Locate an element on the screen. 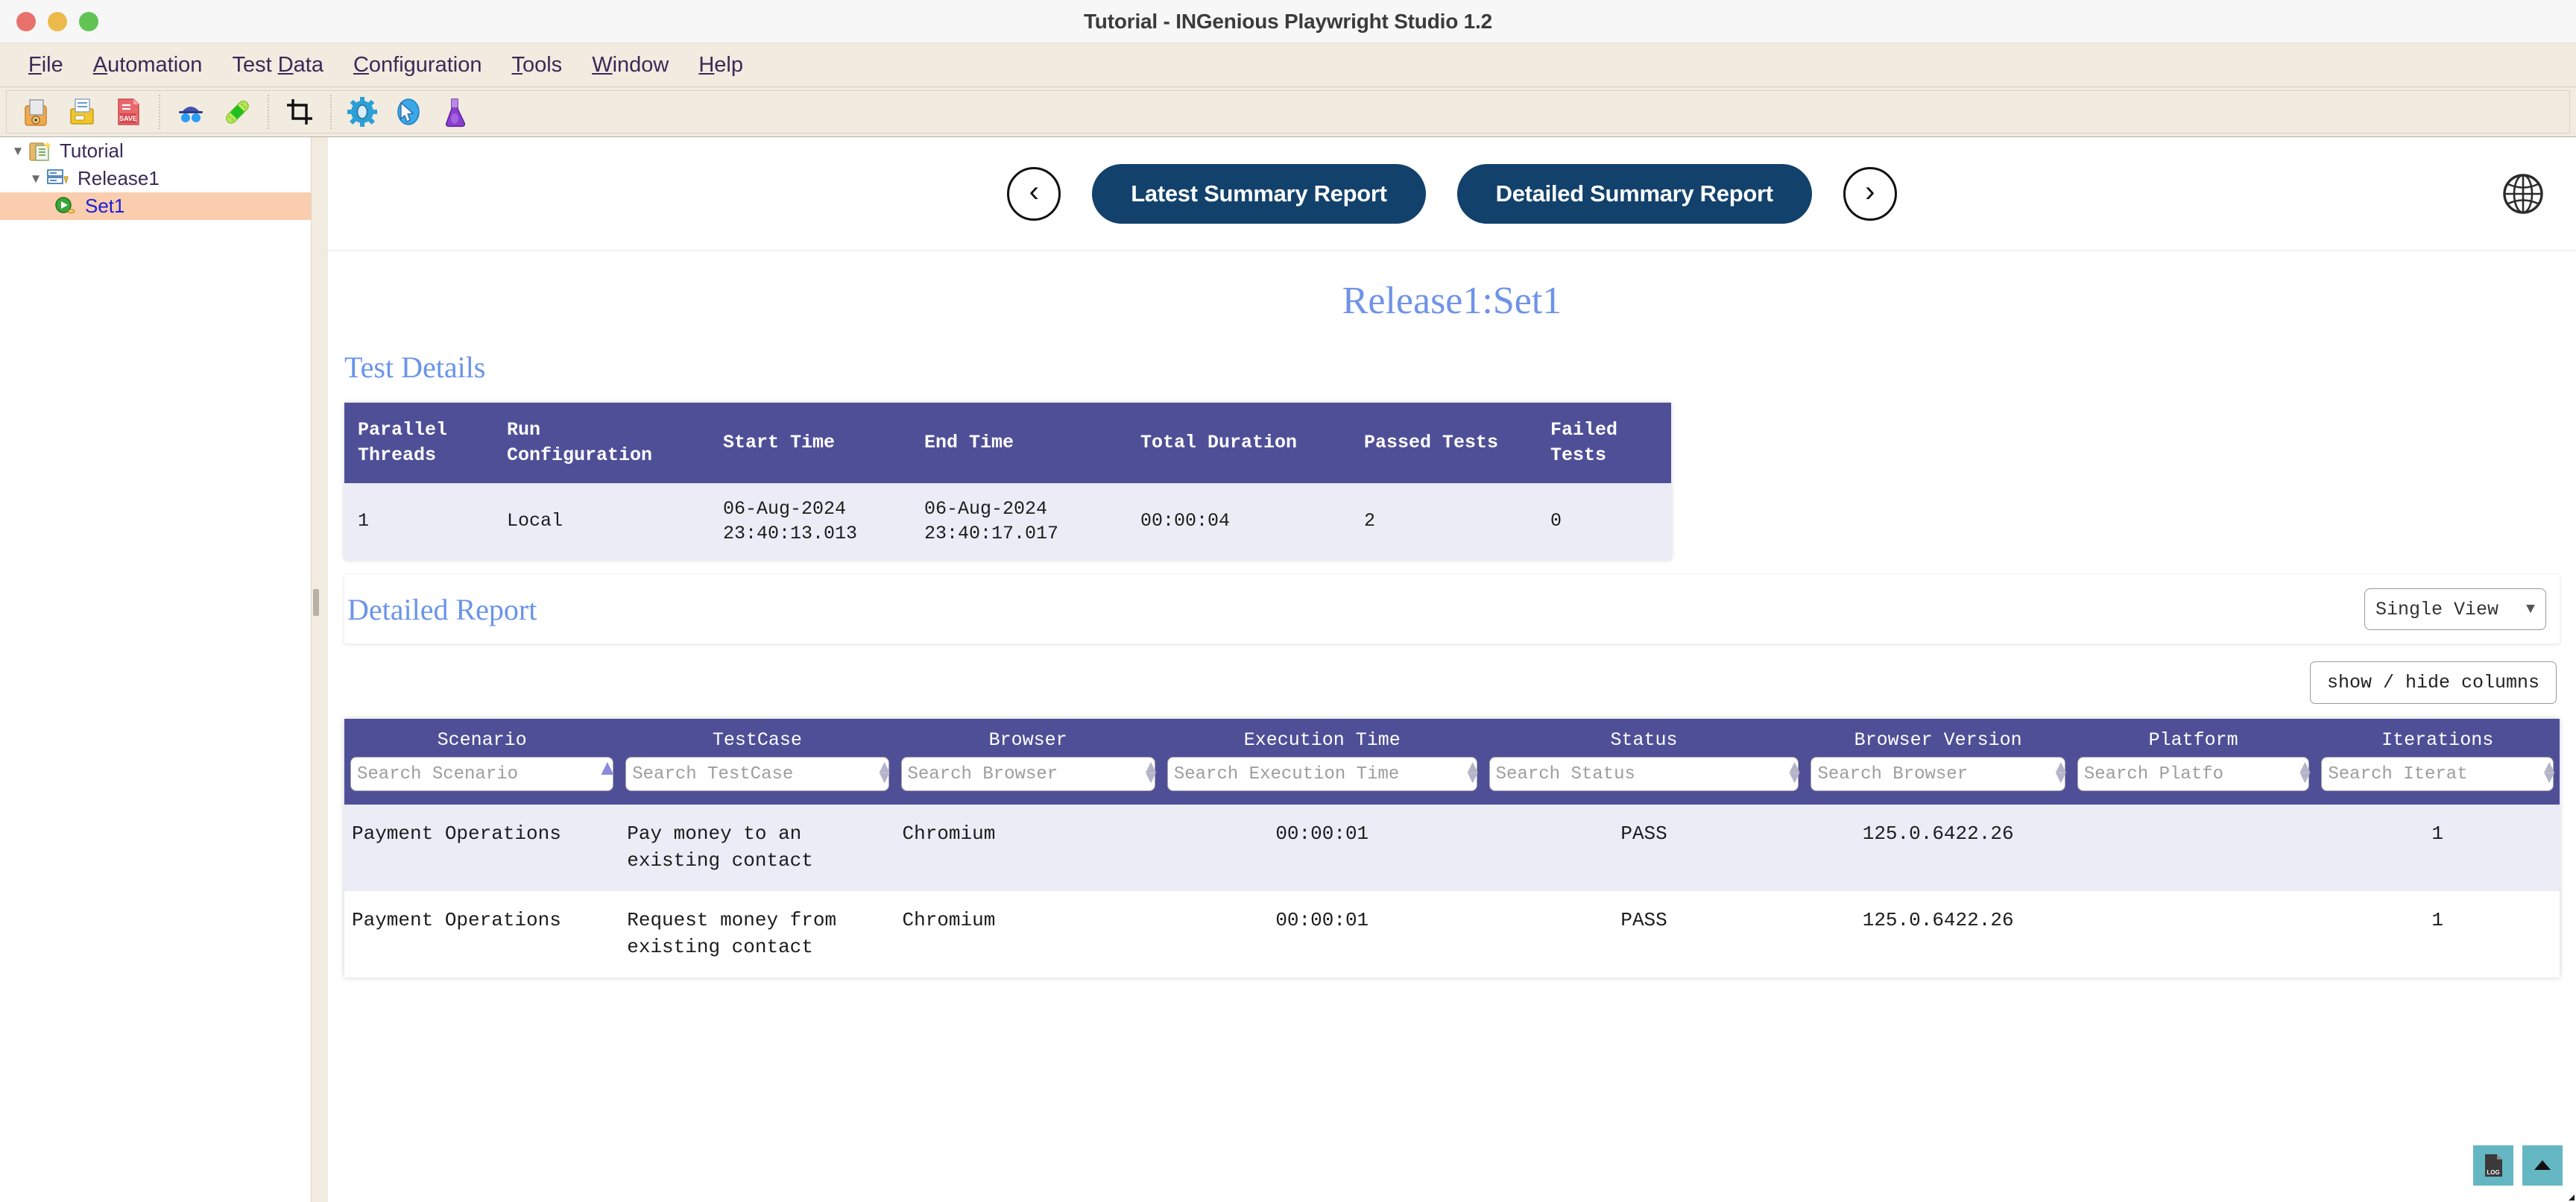 The image size is (2576, 1202). log-file-icon: LOG is located at coordinates (2493, 1165).